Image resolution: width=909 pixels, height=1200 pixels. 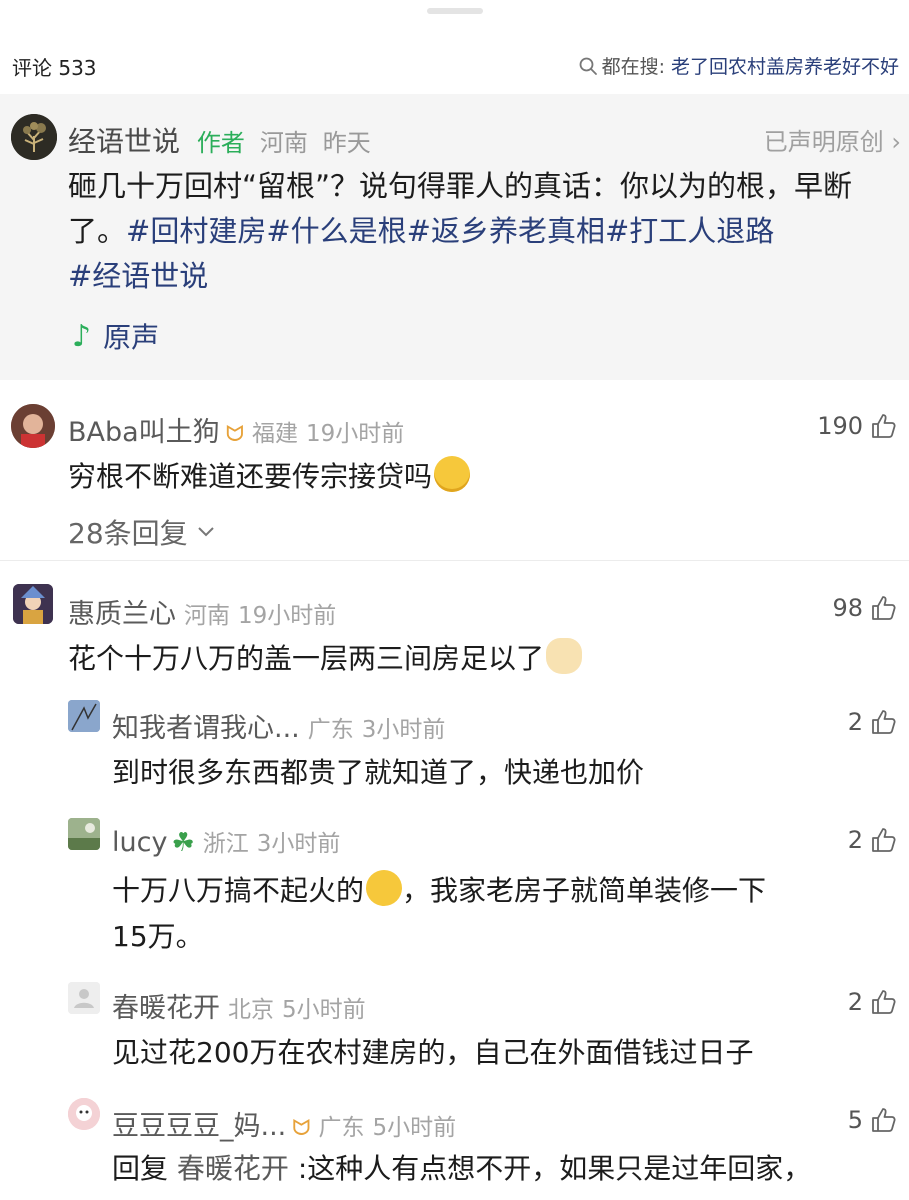 I want to click on sound-label: 原声, so click(x=131, y=337).